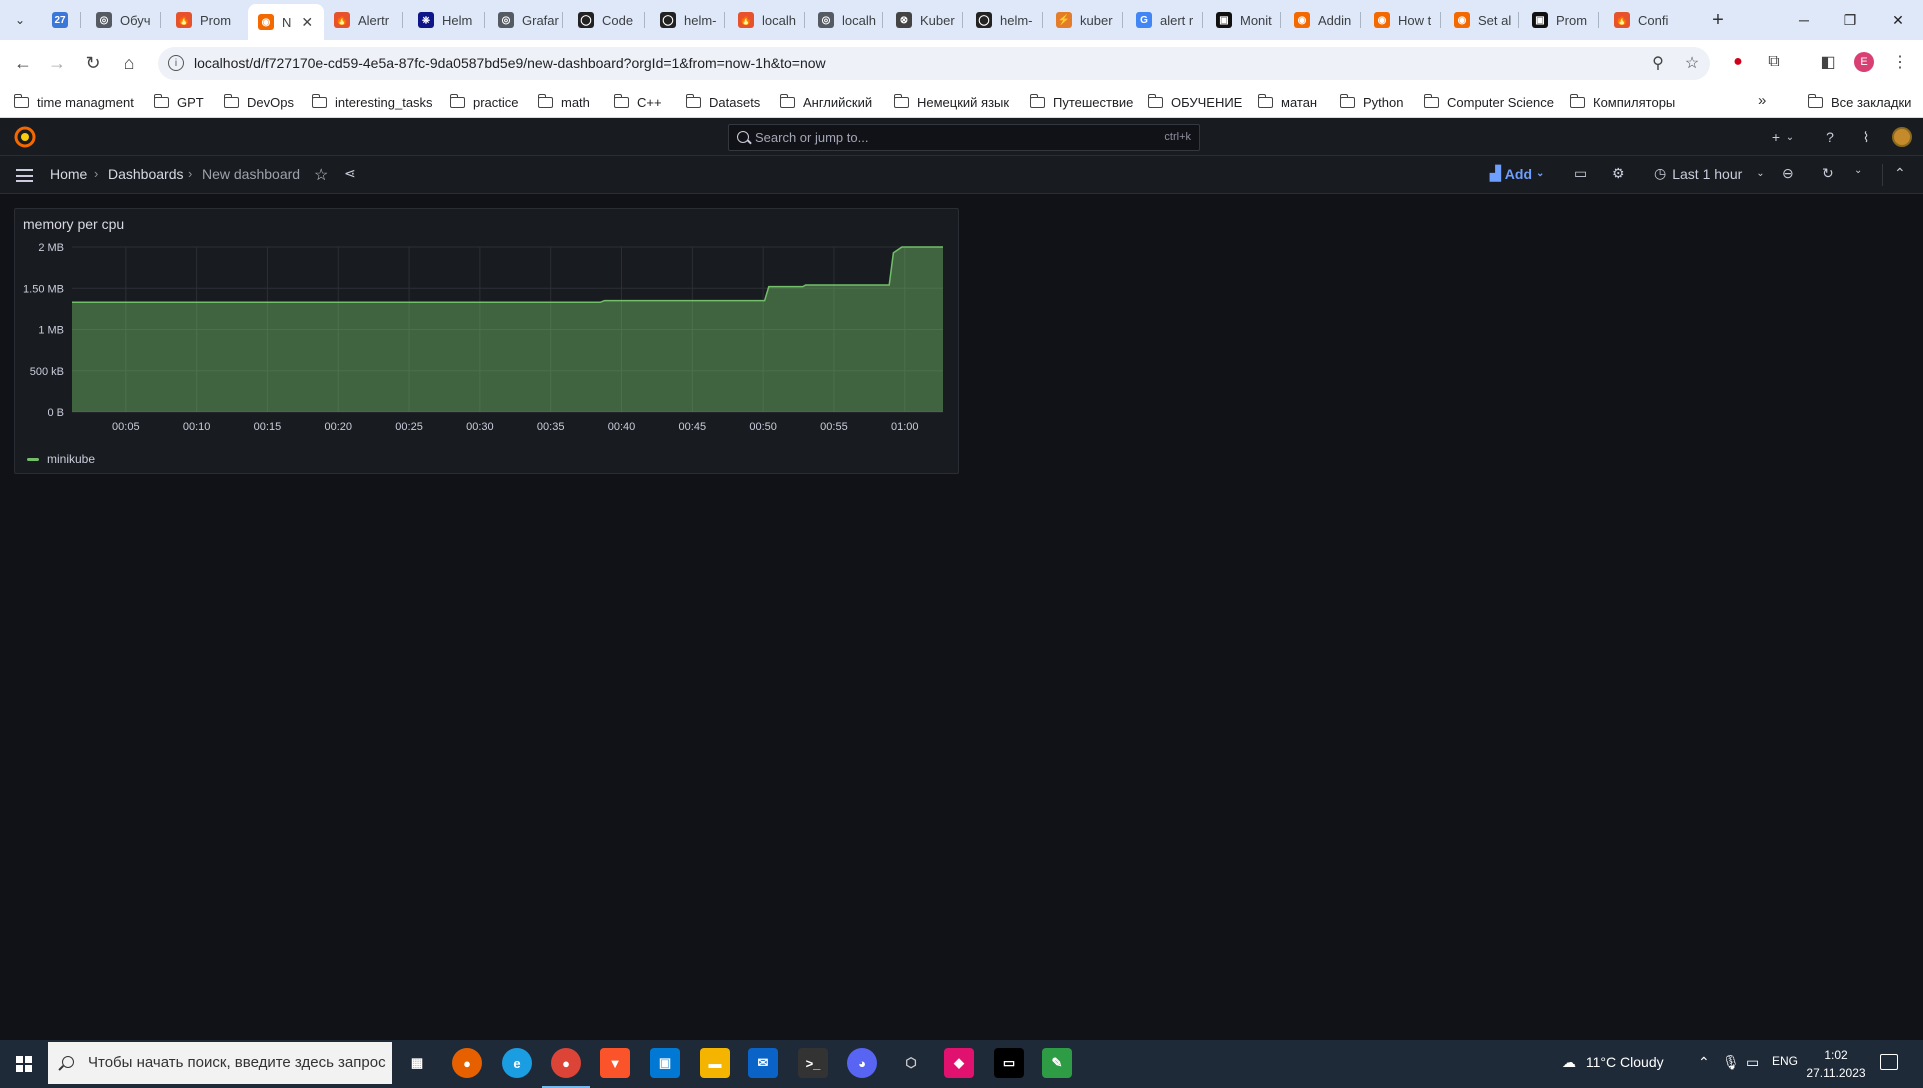 The height and width of the screenshot is (1088, 1923). What do you see at coordinates (73, 102) in the screenshot?
I see `bookmark-folder: time managment` at bounding box center [73, 102].